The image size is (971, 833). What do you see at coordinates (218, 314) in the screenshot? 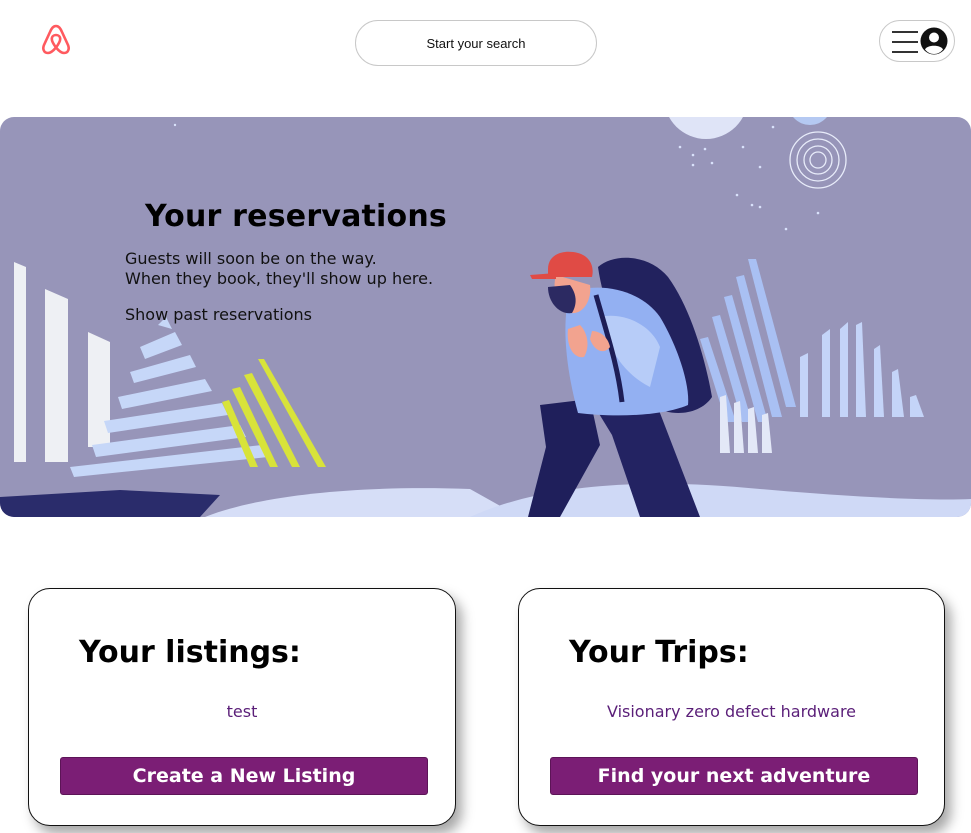
I see `show-past-reservations-link: Show past reservations` at bounding box center [218, 314].